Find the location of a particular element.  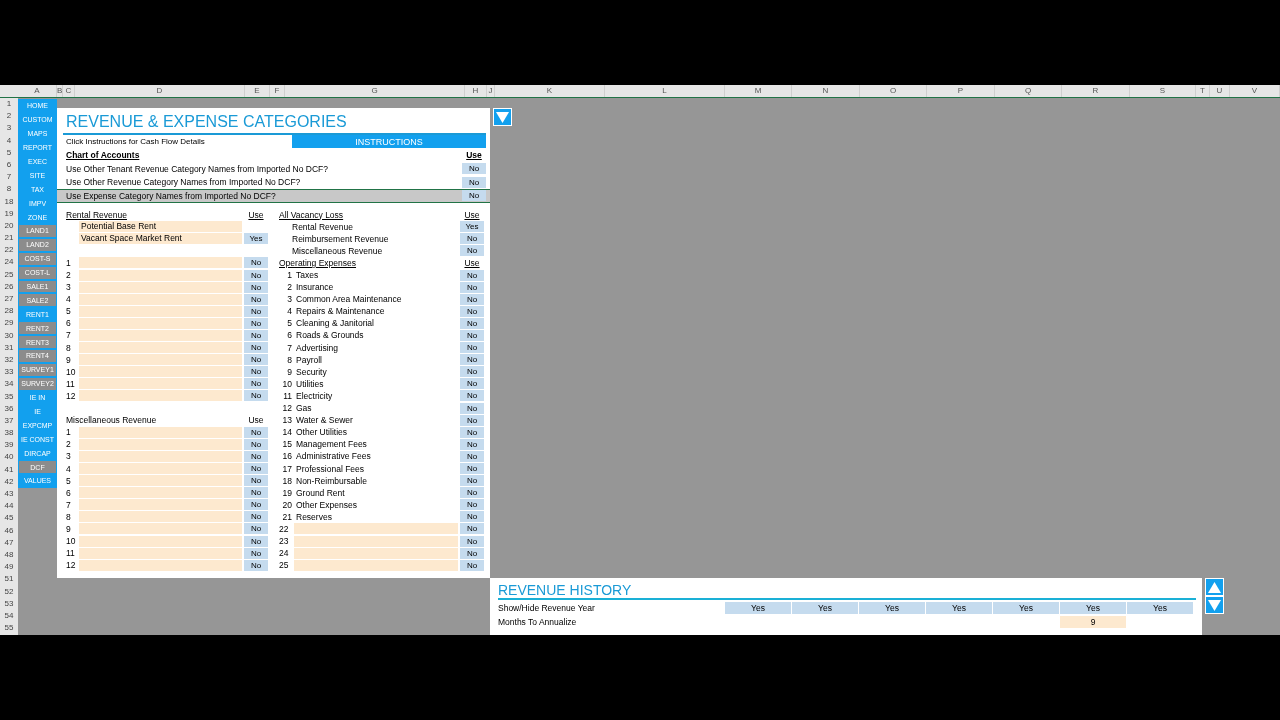

column-header: J is located at coordinates (491, 91).